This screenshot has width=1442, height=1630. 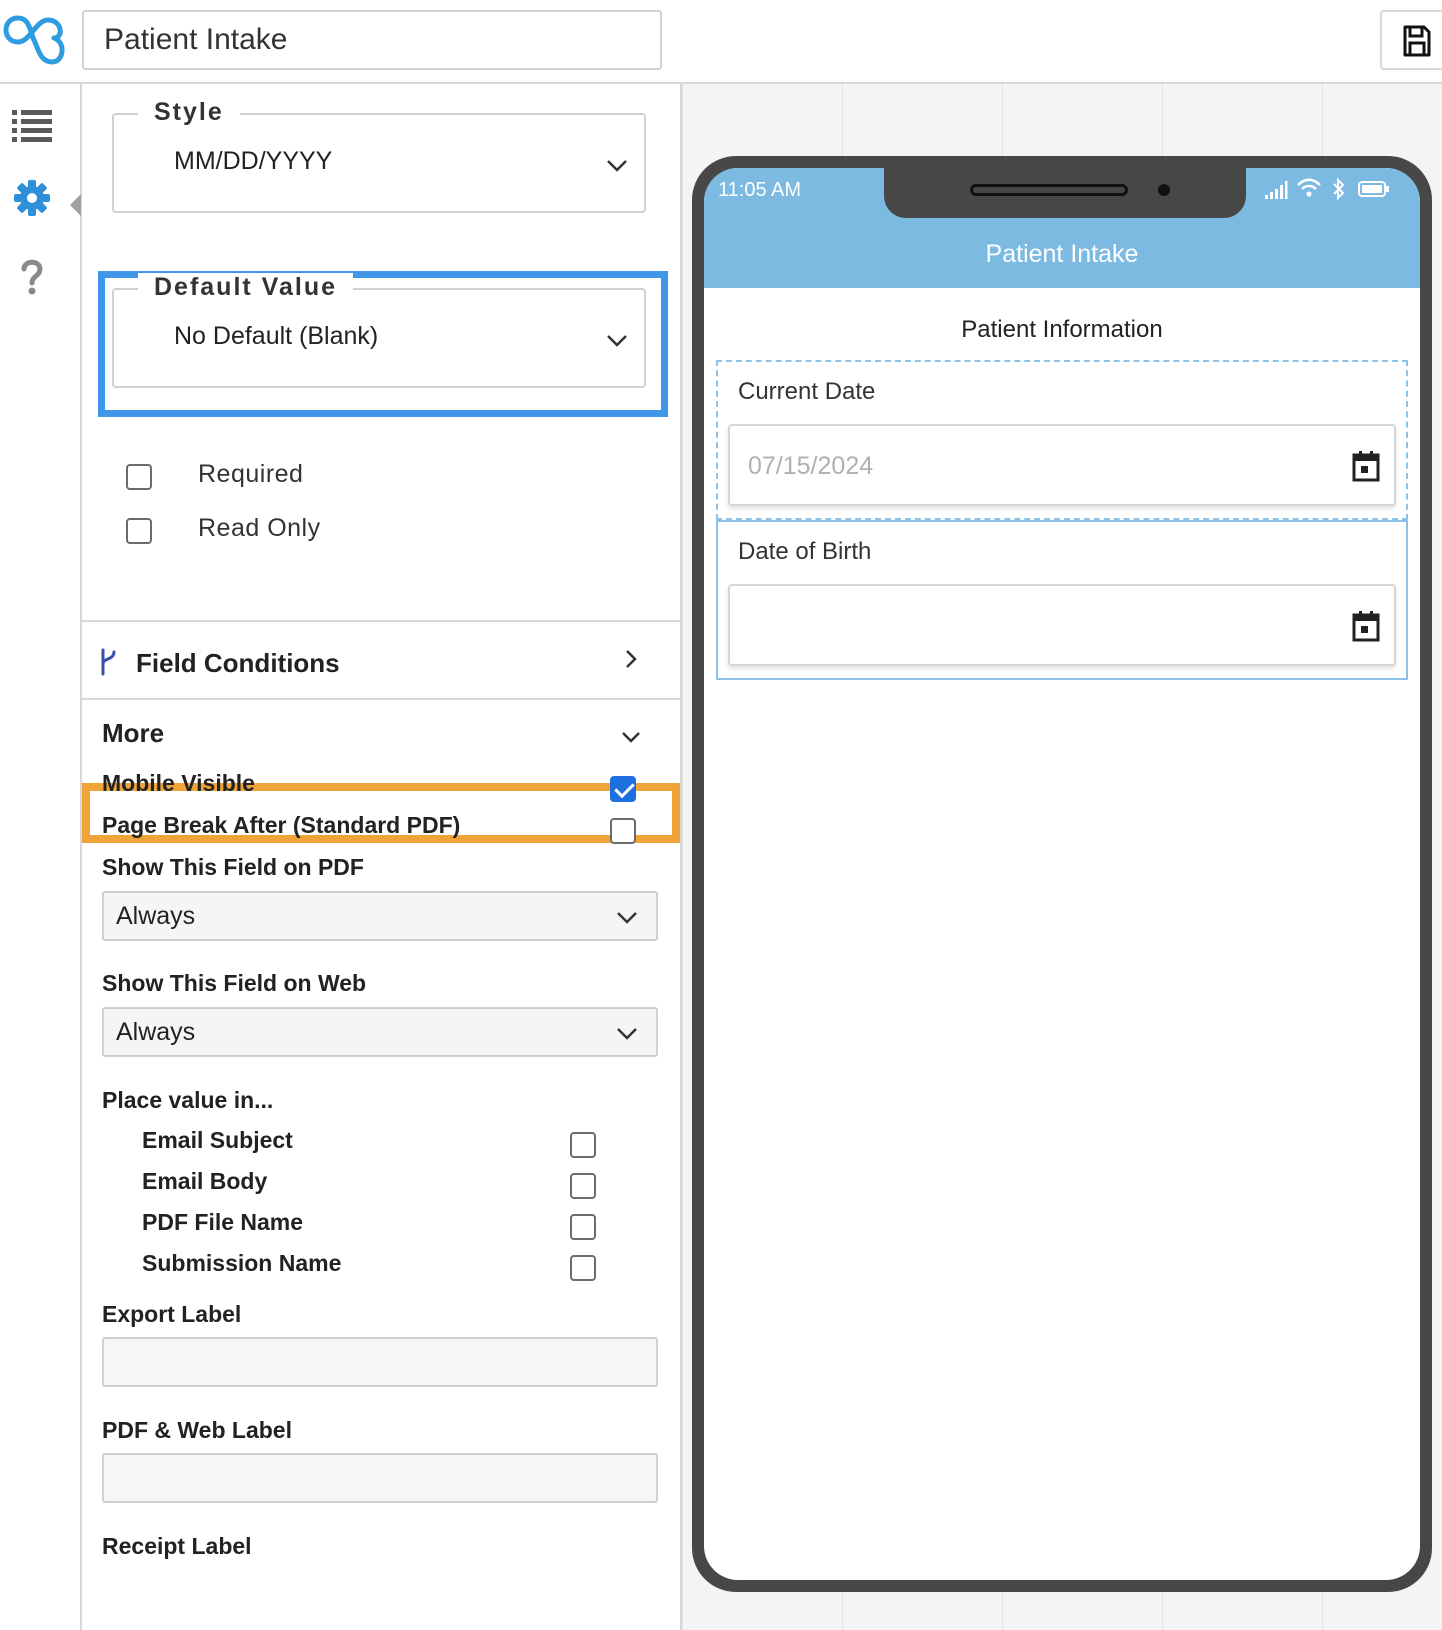 I want to click on receipt-label-label: Receipt Label, so click(x=177, y=1546).